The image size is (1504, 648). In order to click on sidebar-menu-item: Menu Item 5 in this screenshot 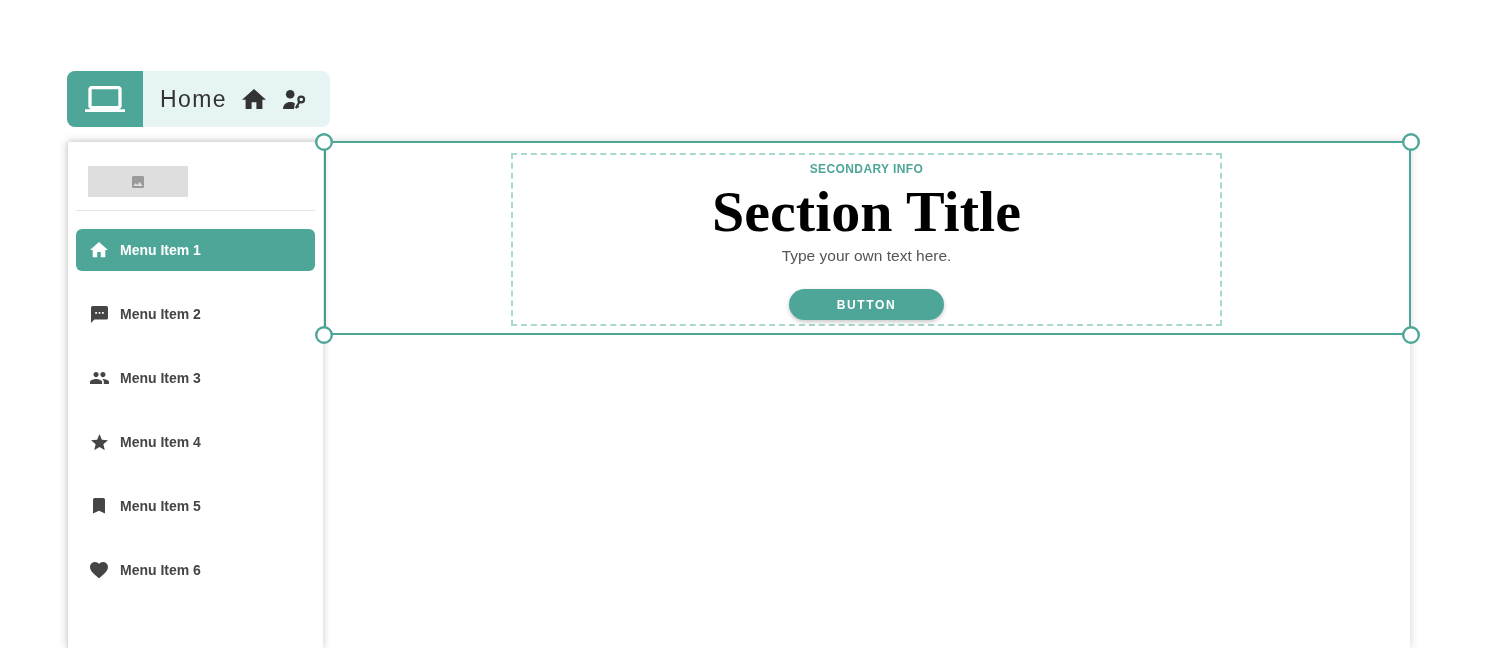, I will do `click(195, 506)`.